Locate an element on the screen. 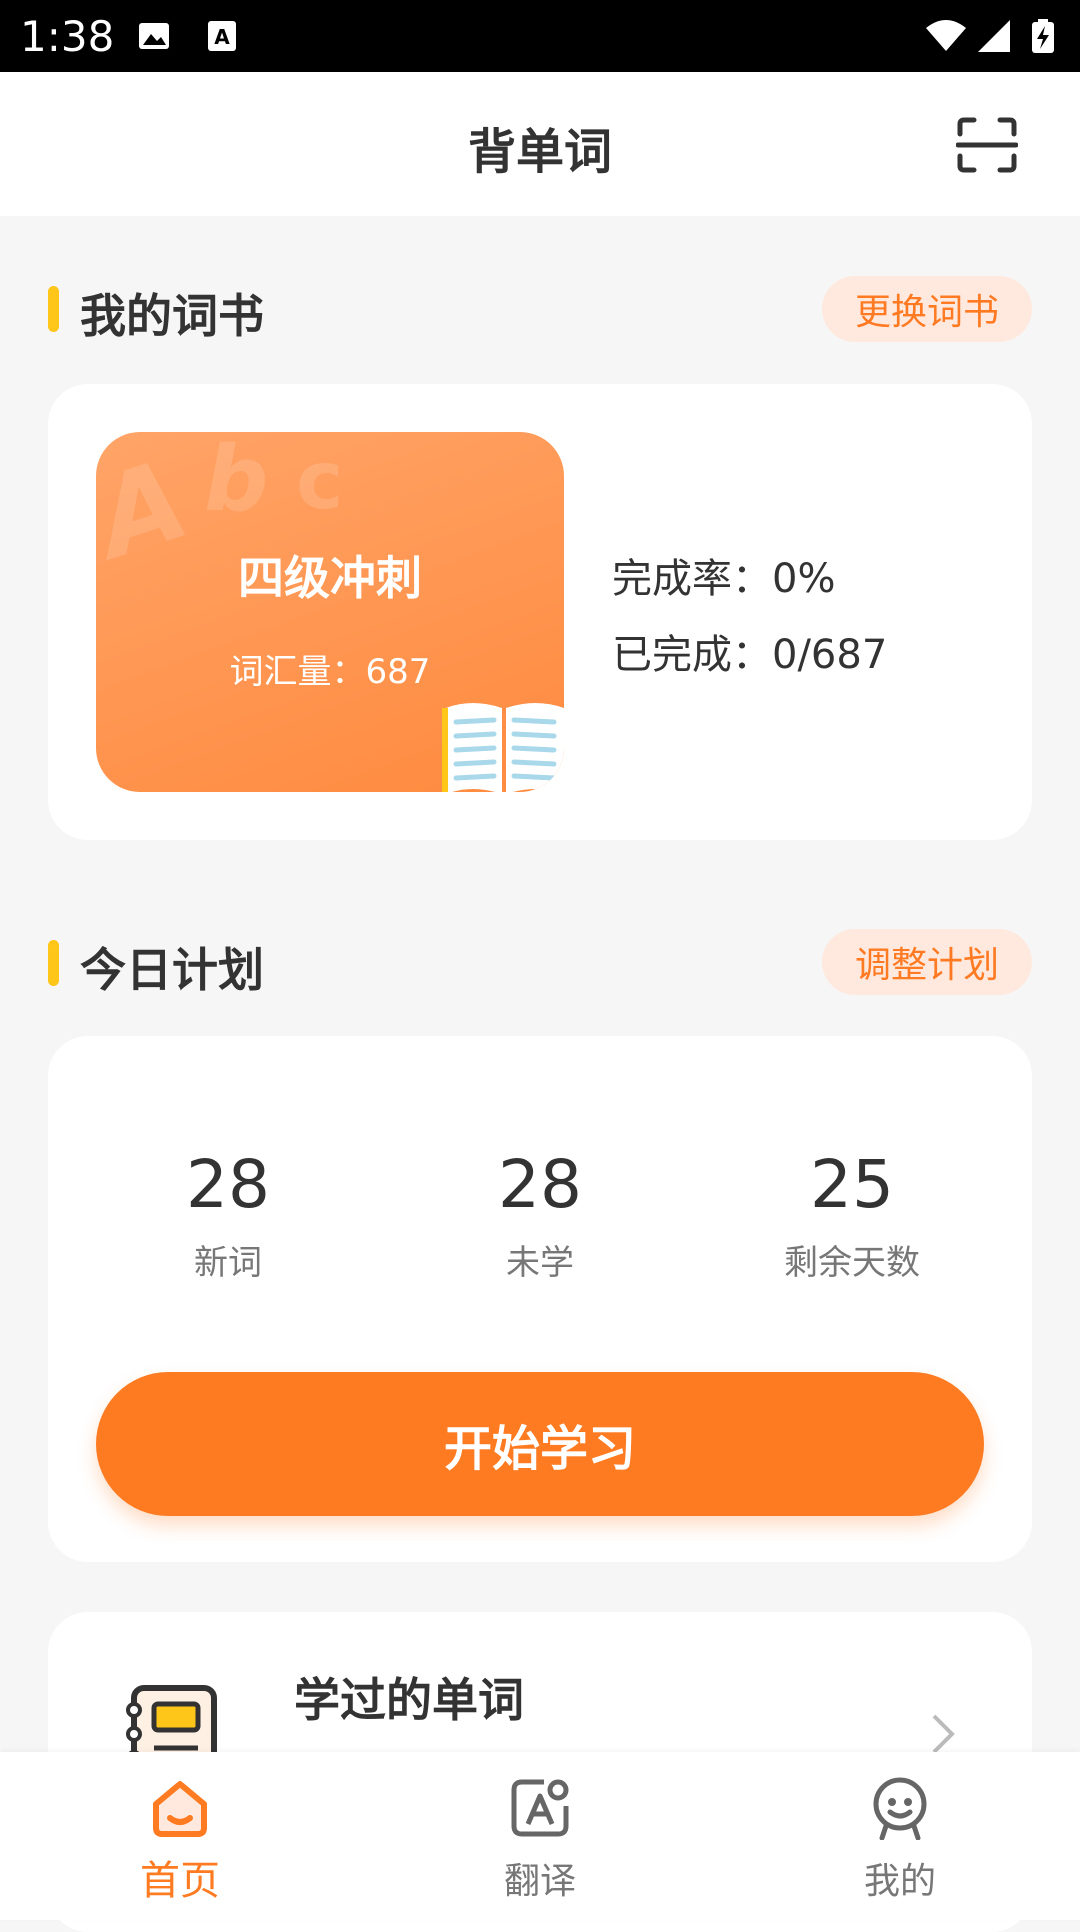 The image size is (1080, 1932). scan-icon is located at coordinates (987, 145).